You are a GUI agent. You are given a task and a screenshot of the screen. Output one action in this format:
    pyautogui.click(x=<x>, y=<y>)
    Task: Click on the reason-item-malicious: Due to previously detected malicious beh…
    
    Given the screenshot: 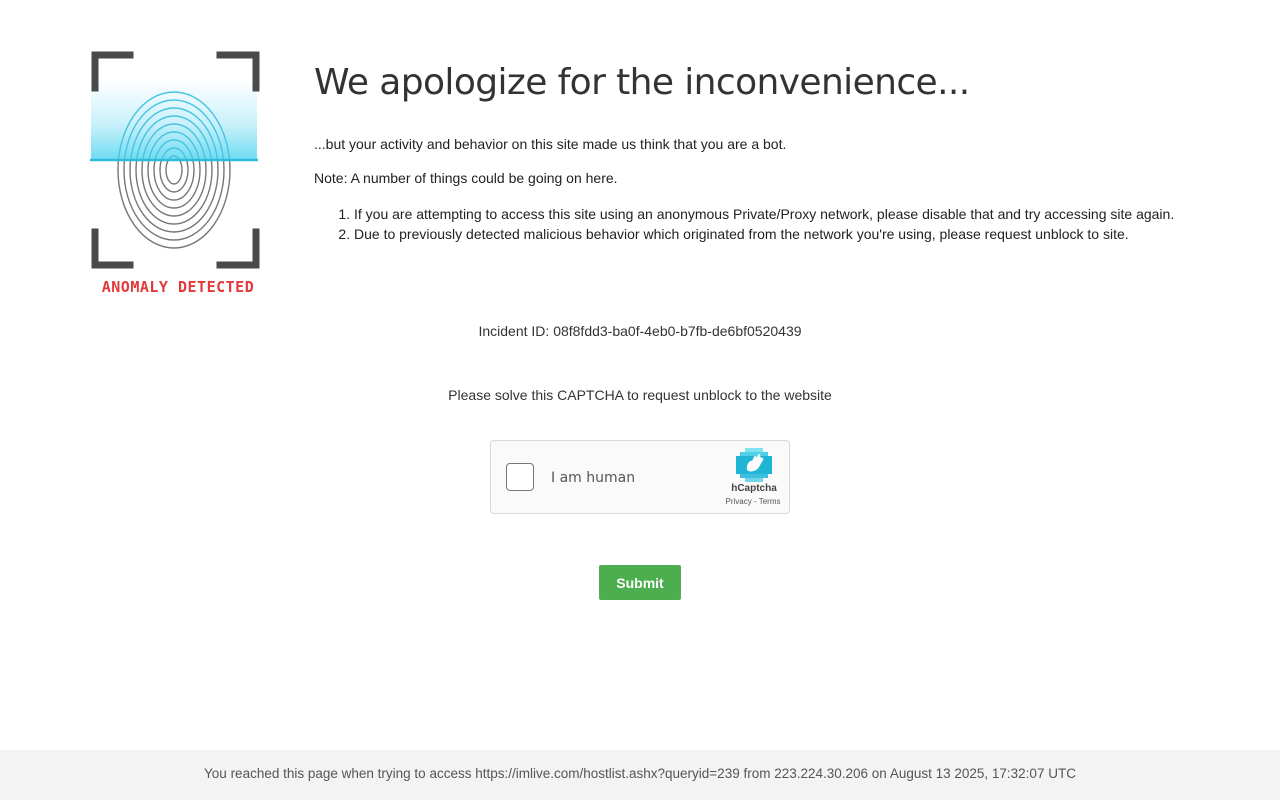 What is the action you would take?
    pyautogui.click(x=804, y=234)
    